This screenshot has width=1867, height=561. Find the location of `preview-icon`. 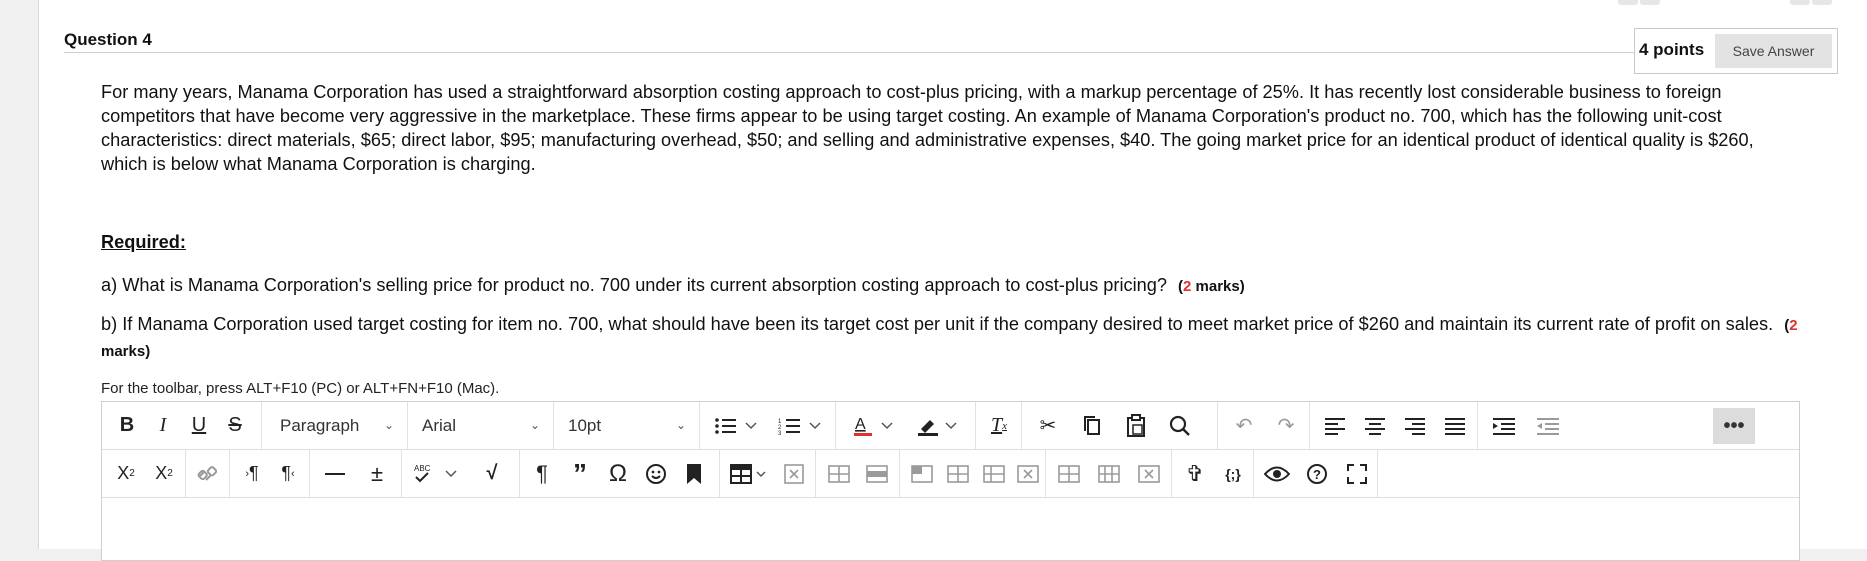

preview-icon is located at coordinates (1277, 473).